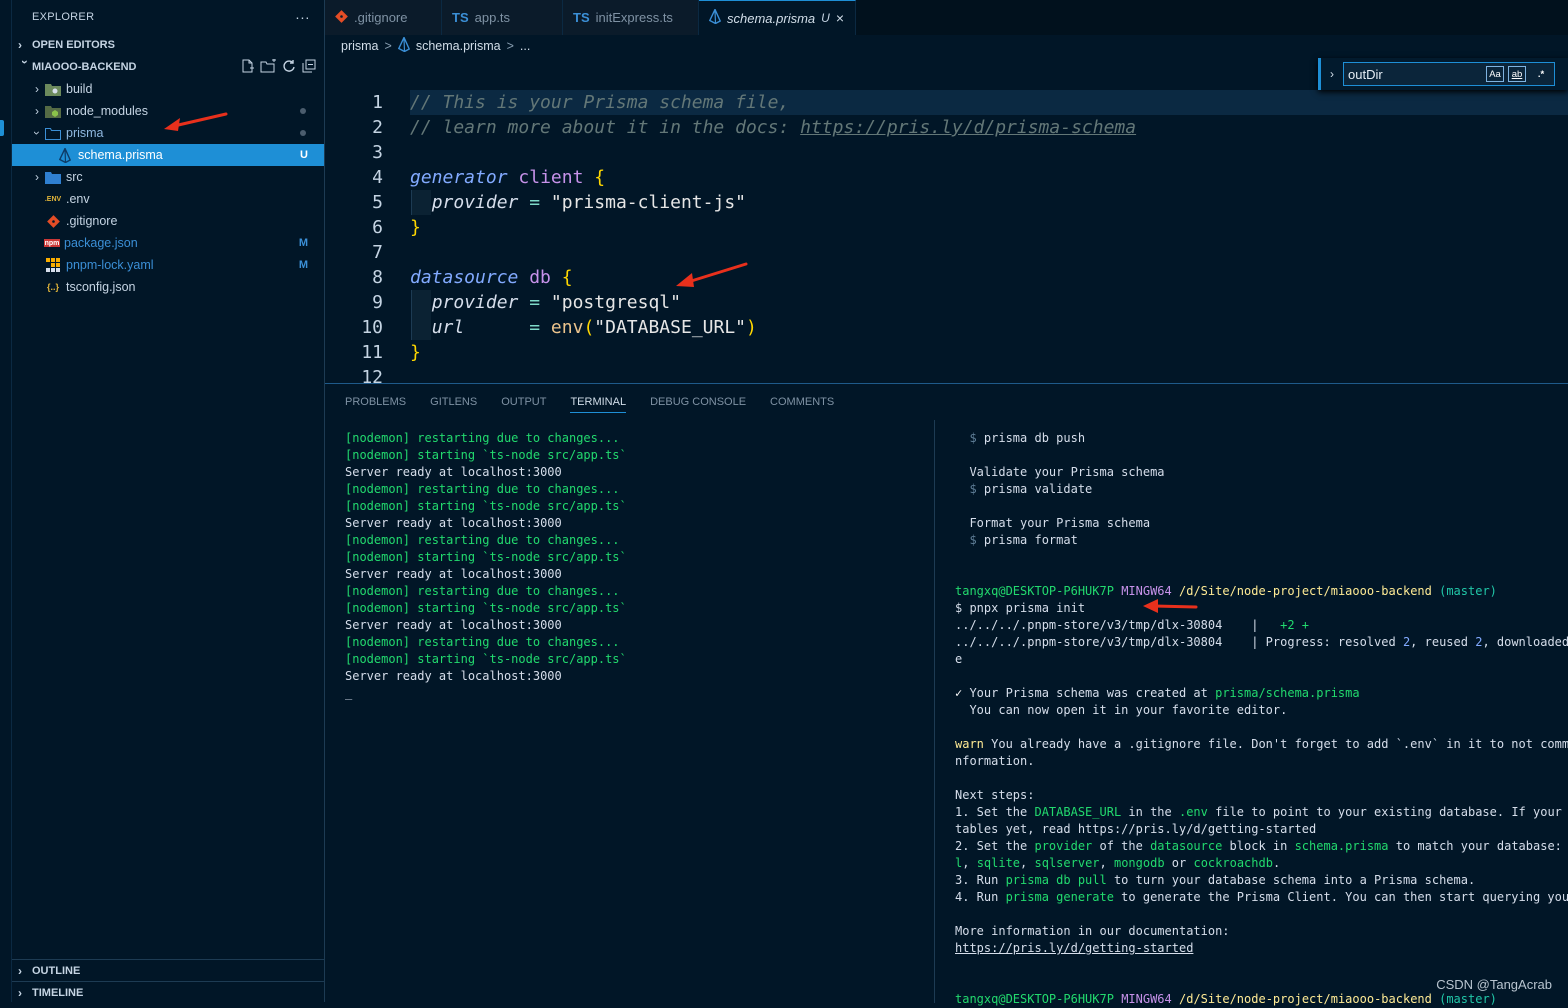 The width and height of the screenshot is (1568, 1008). I want to click on terminal-split-divider, so click(934, 711).